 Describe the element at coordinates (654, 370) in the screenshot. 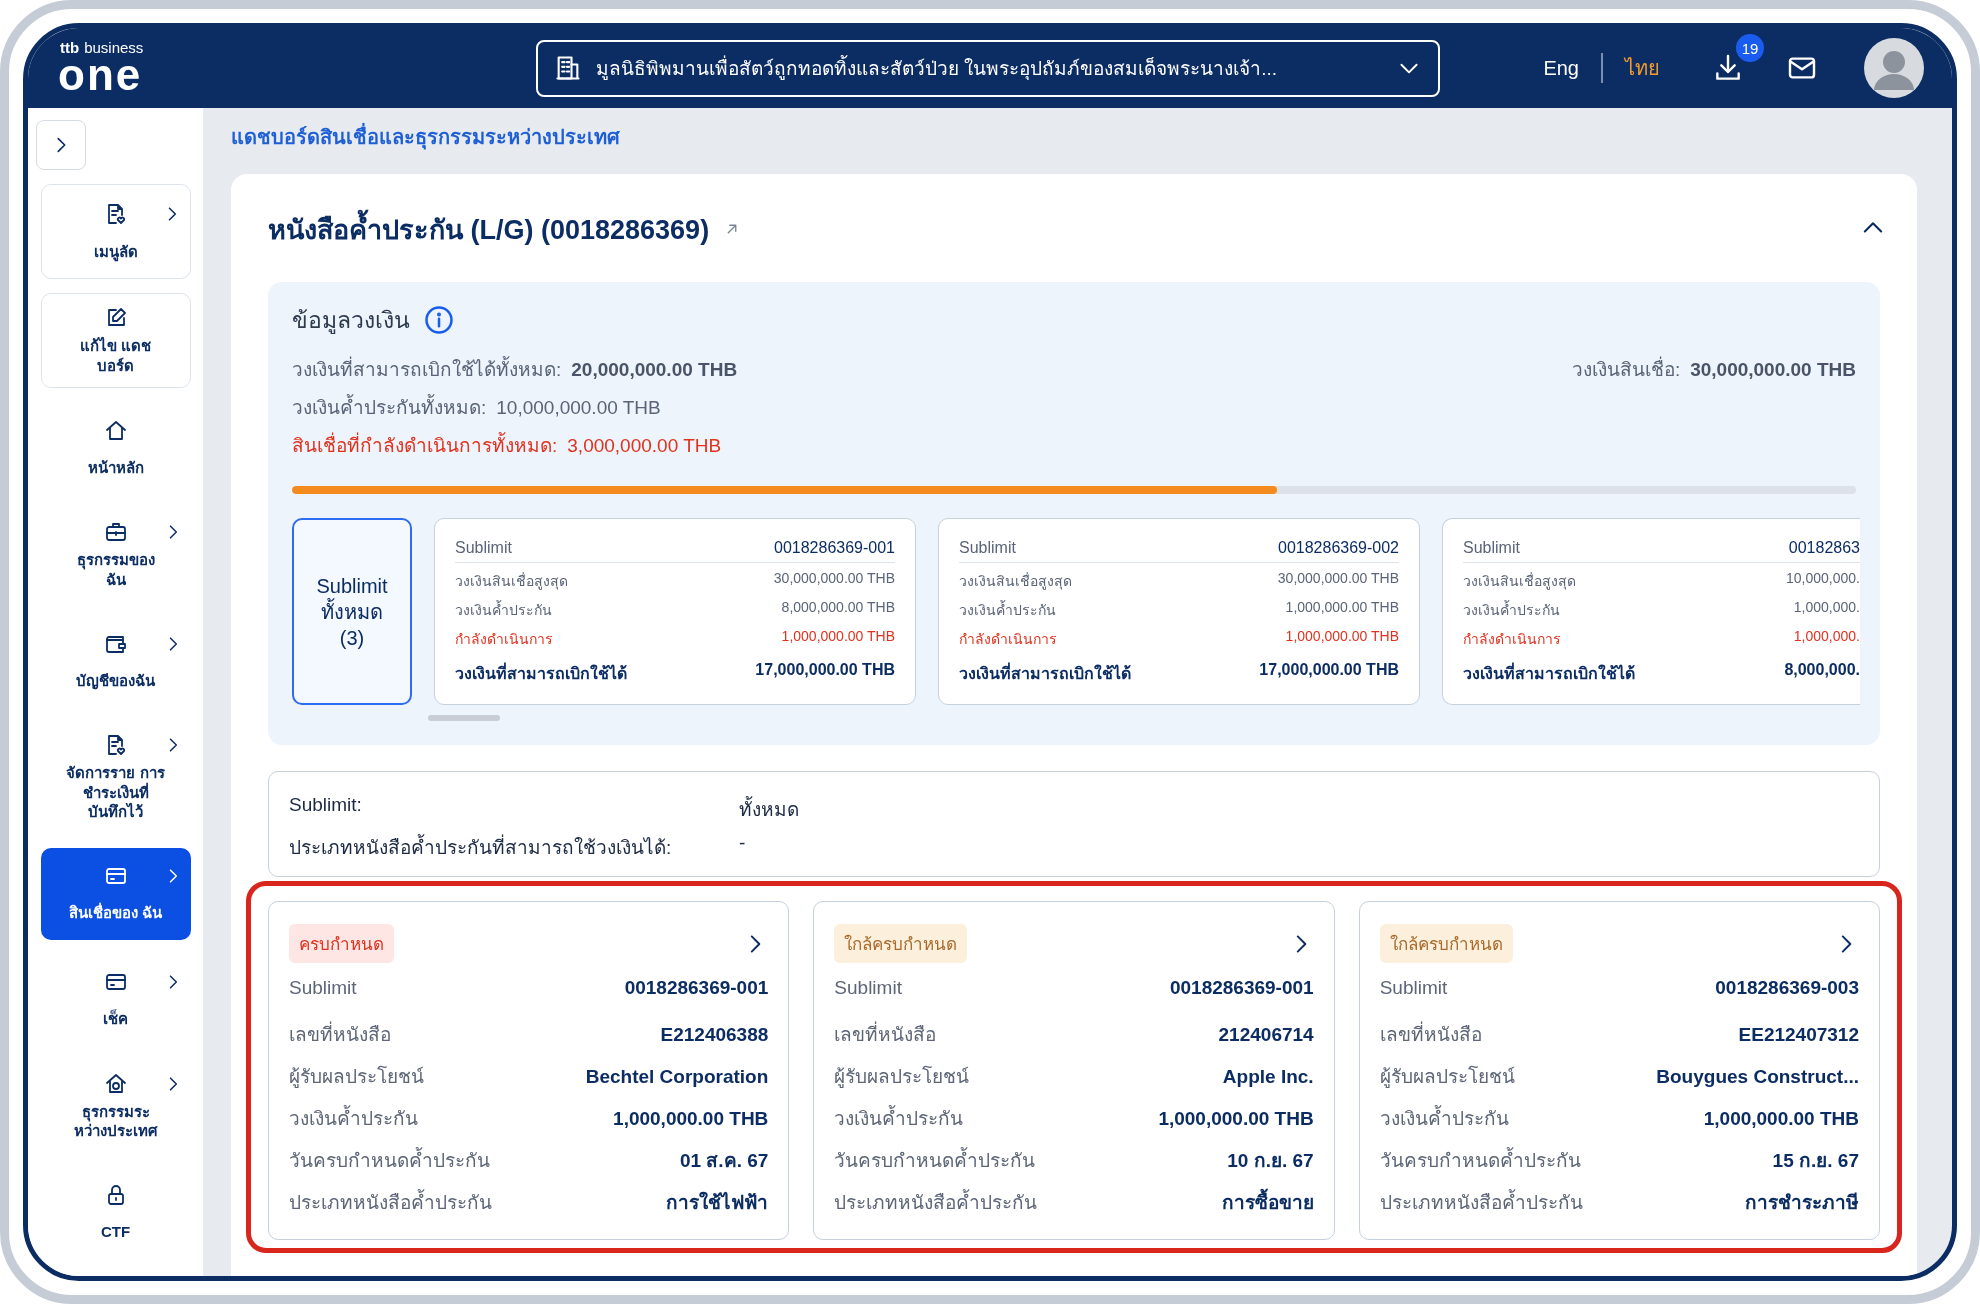

I see `limit-value: 20,000,000.00 THB` at that location.